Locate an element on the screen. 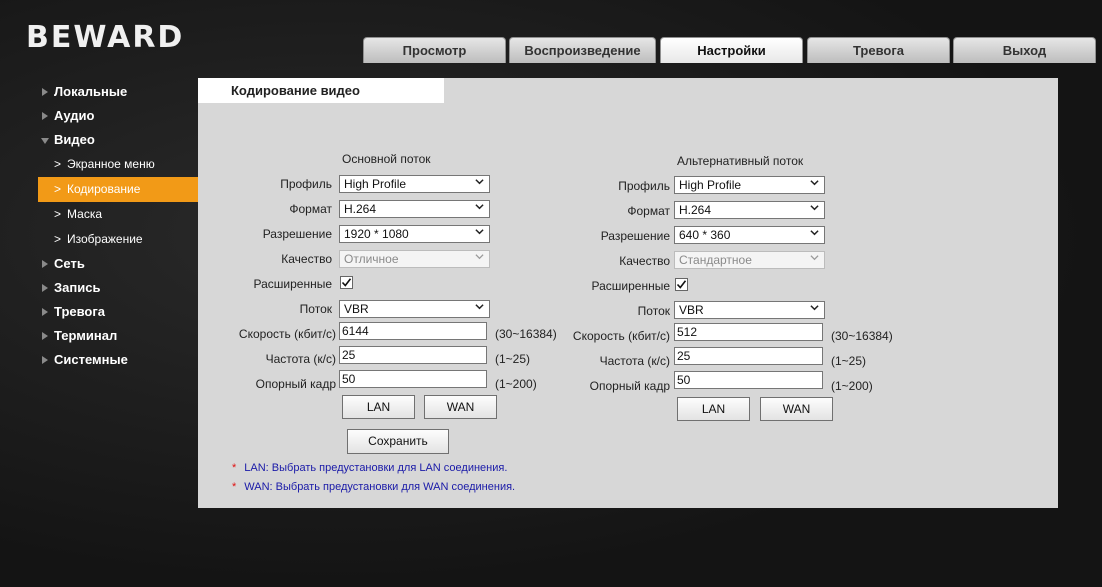 This screenshot has width=1102, height=587. select-value: 640 * 360 is located at coordinates (705, 235).